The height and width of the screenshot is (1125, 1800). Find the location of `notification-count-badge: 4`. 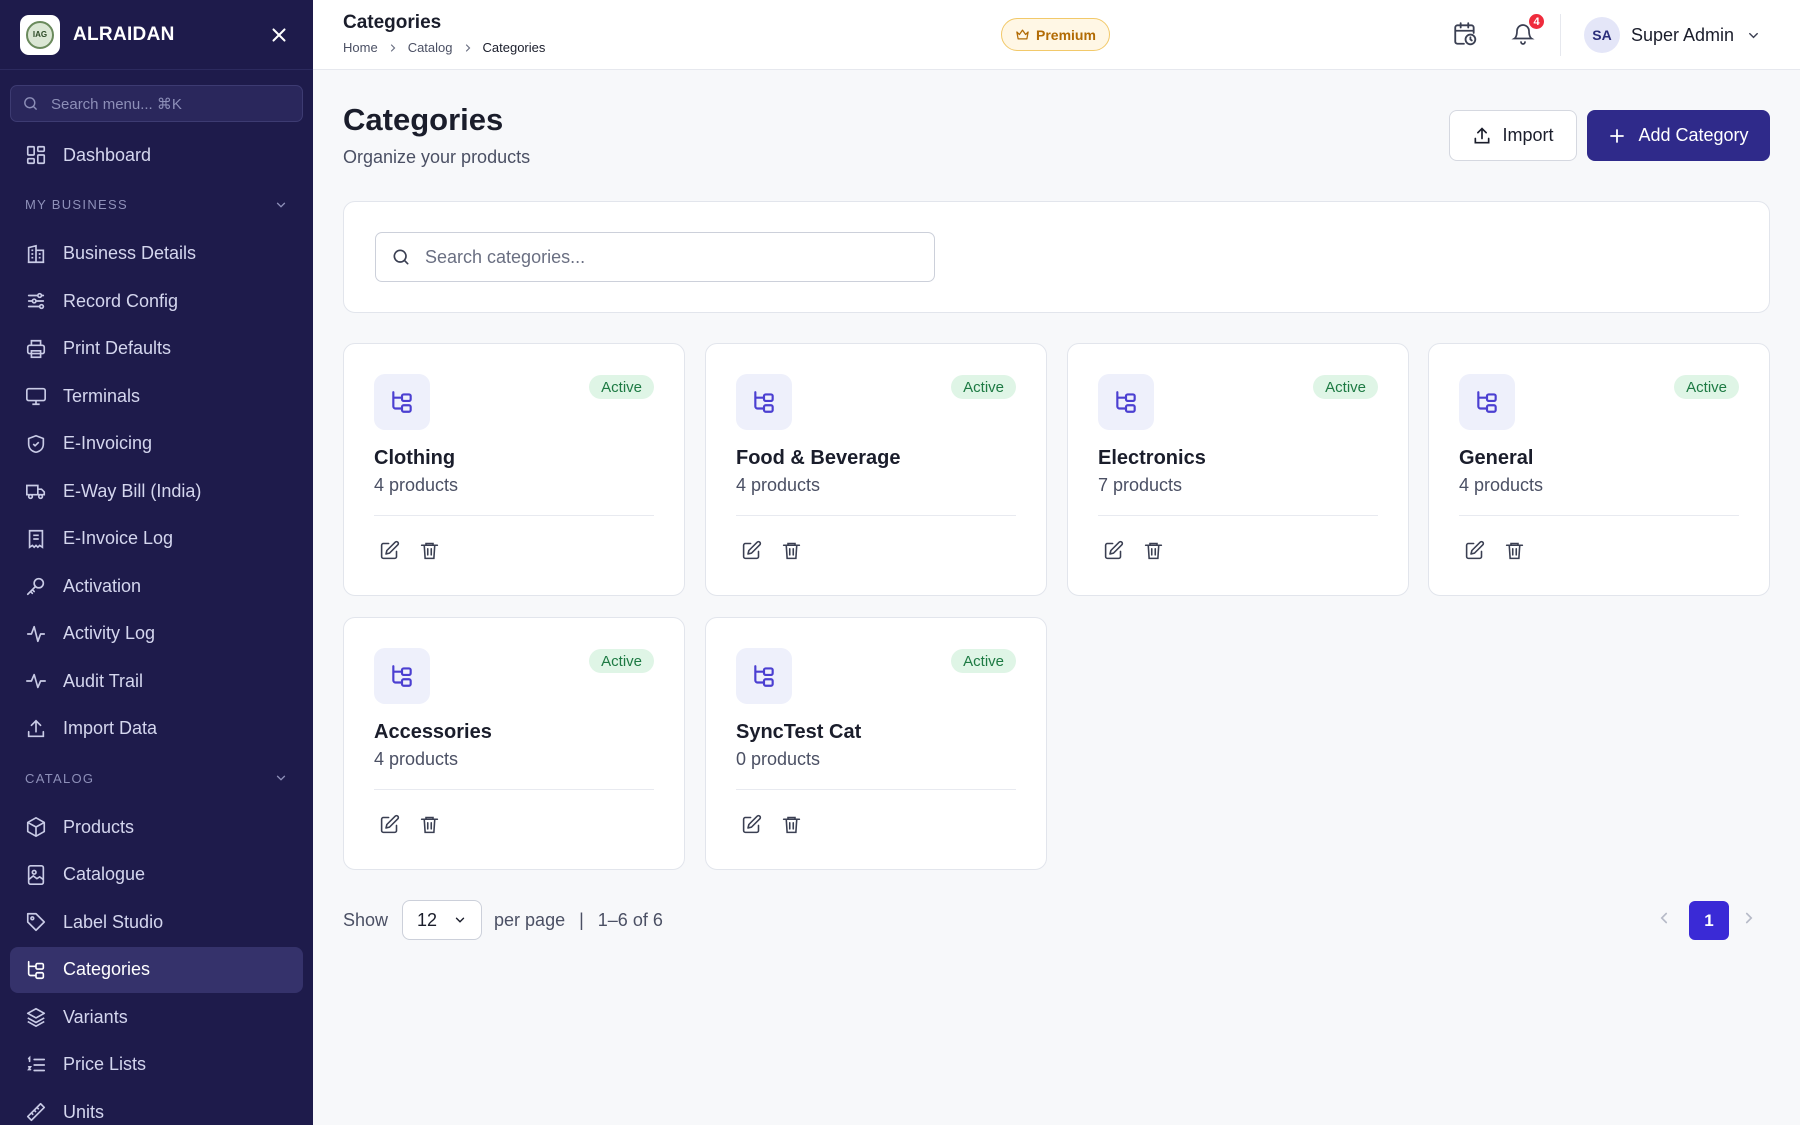

notification-count-badge: 4 is located at coordinates (1536, 21).